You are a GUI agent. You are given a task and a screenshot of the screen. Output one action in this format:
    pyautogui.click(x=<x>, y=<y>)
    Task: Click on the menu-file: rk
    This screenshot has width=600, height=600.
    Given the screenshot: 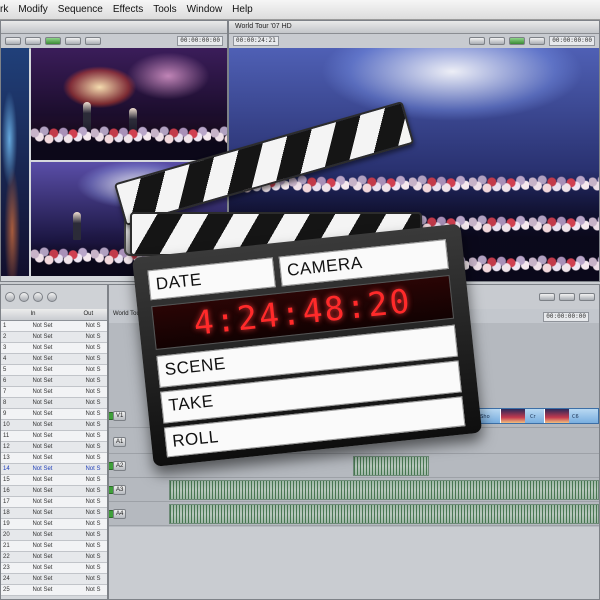 What is the action you would take?
    pyautogui.click(x=4, y=9)
    